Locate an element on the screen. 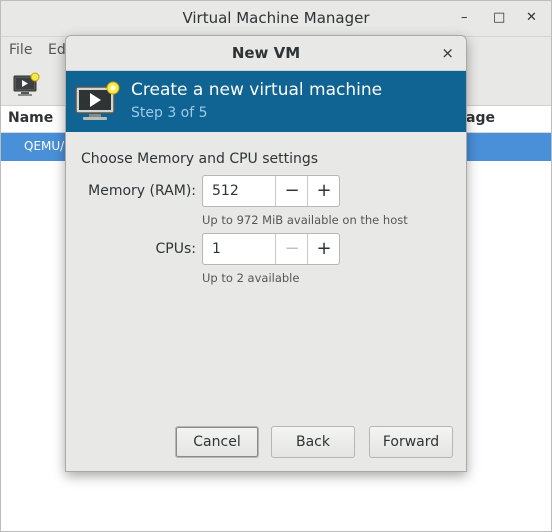  memory-label: Memory (RAM): is located at coordinates (142, 191).